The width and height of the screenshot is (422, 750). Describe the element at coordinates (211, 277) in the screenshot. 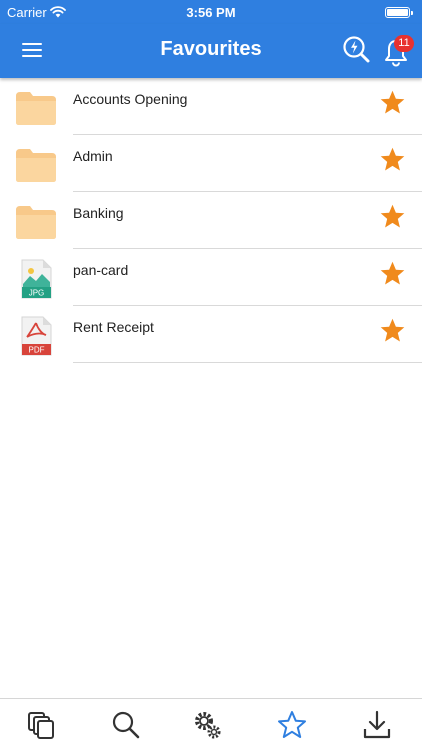

I see `list-item: JPG pan-card` at that location.